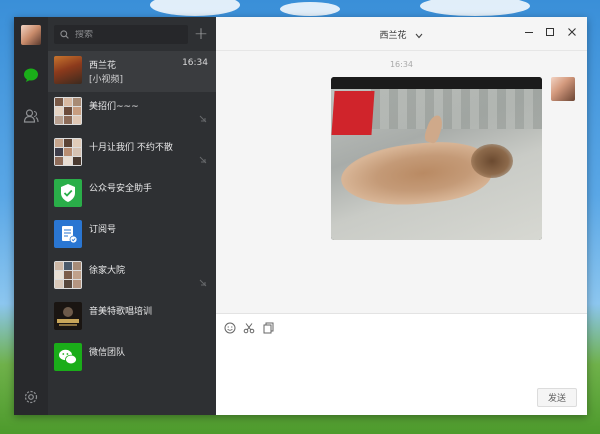 This screenshot has width=600, height=434. I want to click on wechat-team-icon, so click(68, 357).